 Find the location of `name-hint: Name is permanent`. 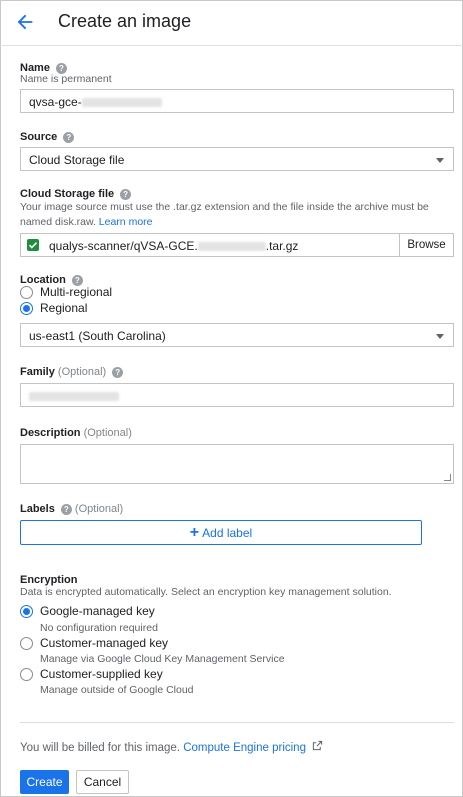

name-hint: Name is permanent is located at coordinates (66, 79).